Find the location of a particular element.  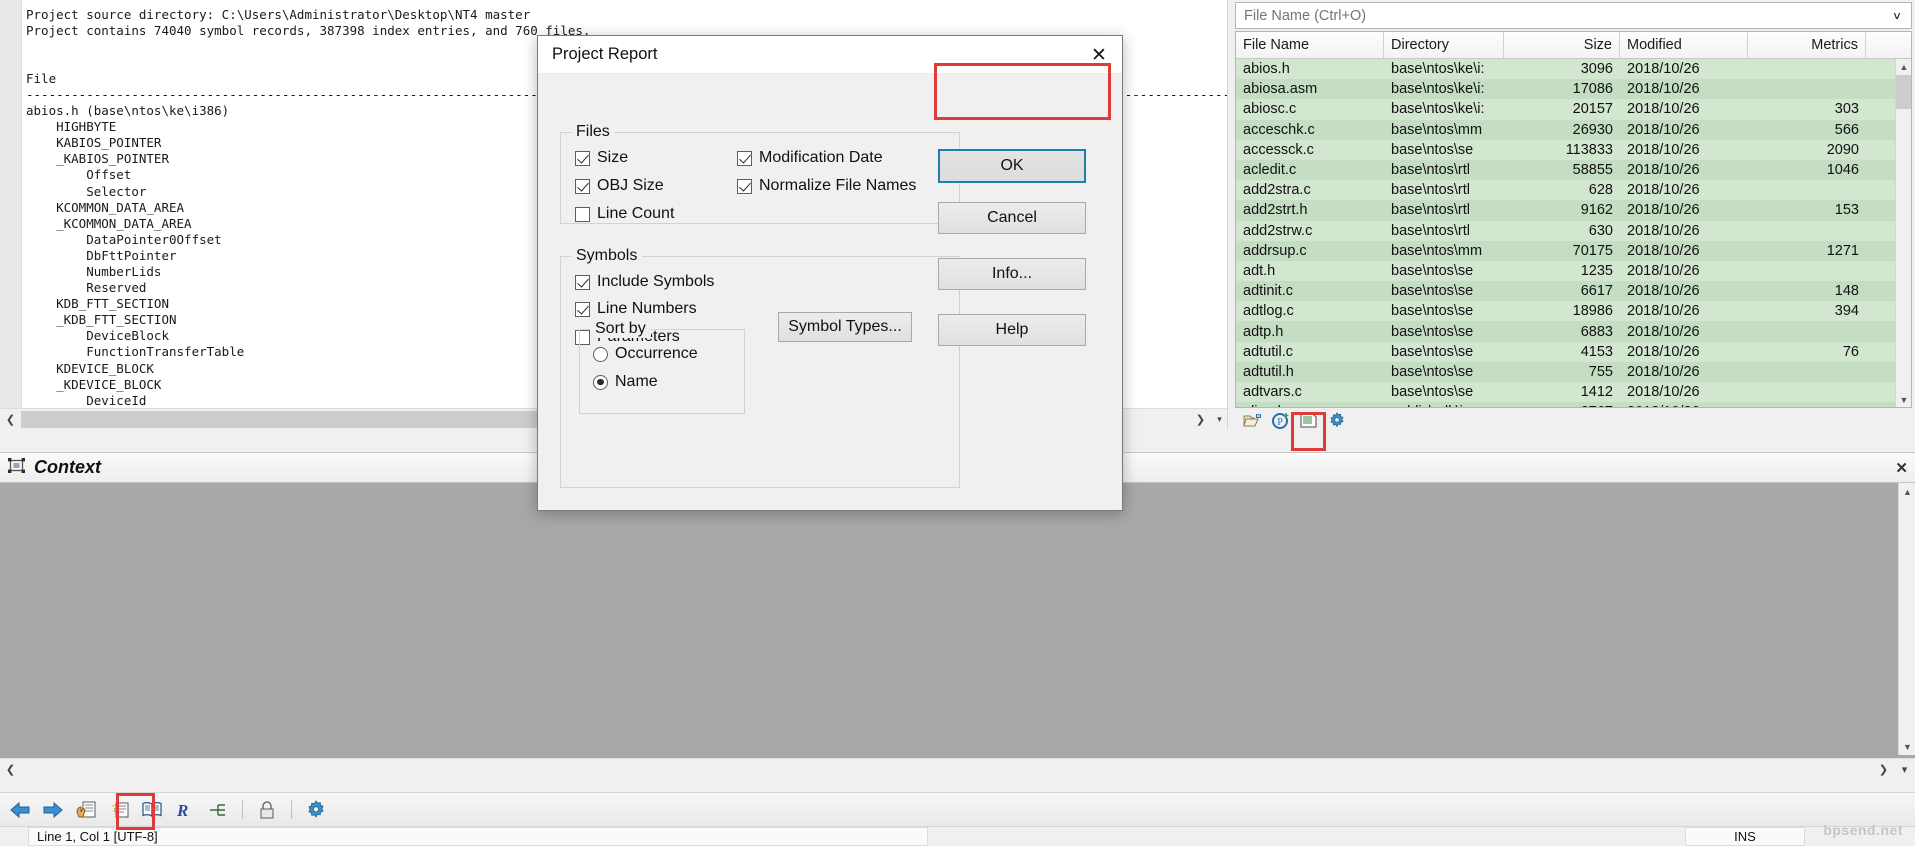

dialog-titlebar: Project Report ✕ is located at coordinates (830, 55).